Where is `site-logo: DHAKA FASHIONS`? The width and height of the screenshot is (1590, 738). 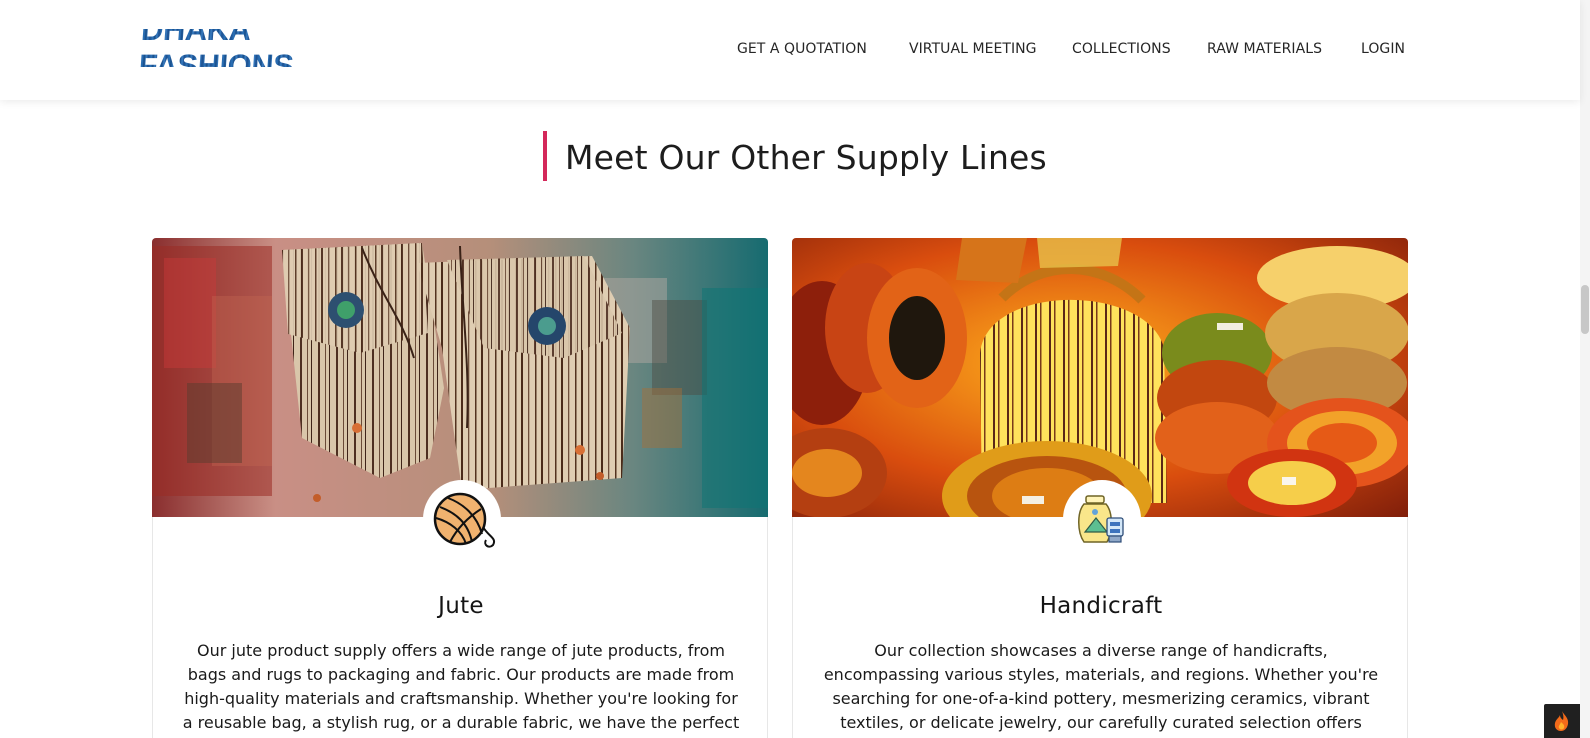
site-logo: DHAKA FASHIONS is located at coordinates (261, 47).